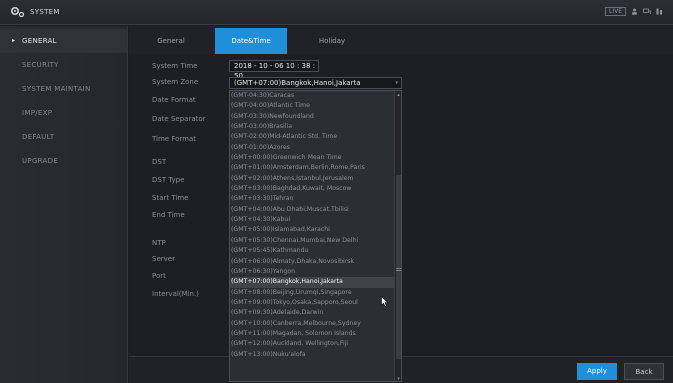  What do you see at coordinates (398, 267) in the screenshot?
I see `scroll-thumb` at bounding box center [398, 267].